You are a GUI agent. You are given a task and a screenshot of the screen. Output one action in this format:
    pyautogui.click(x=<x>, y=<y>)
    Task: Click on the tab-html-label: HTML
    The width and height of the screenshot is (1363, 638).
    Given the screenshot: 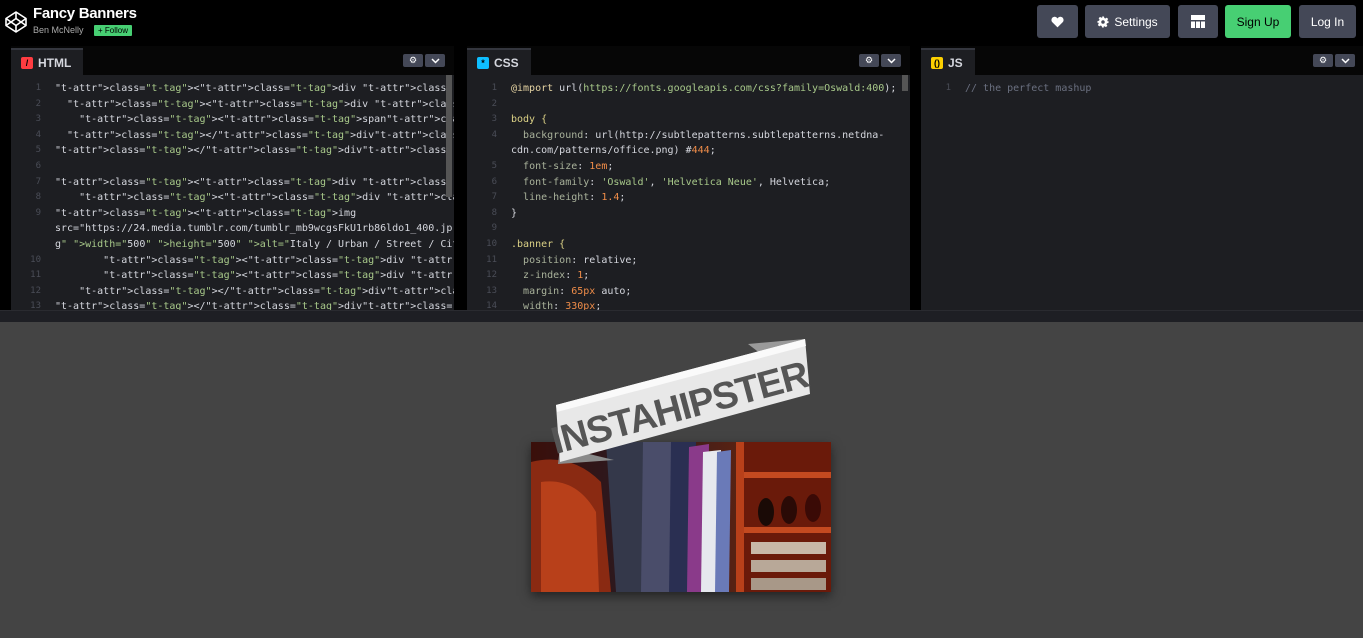 What is the action you would take?
    pyautogui.click(x=55, y=62)
    